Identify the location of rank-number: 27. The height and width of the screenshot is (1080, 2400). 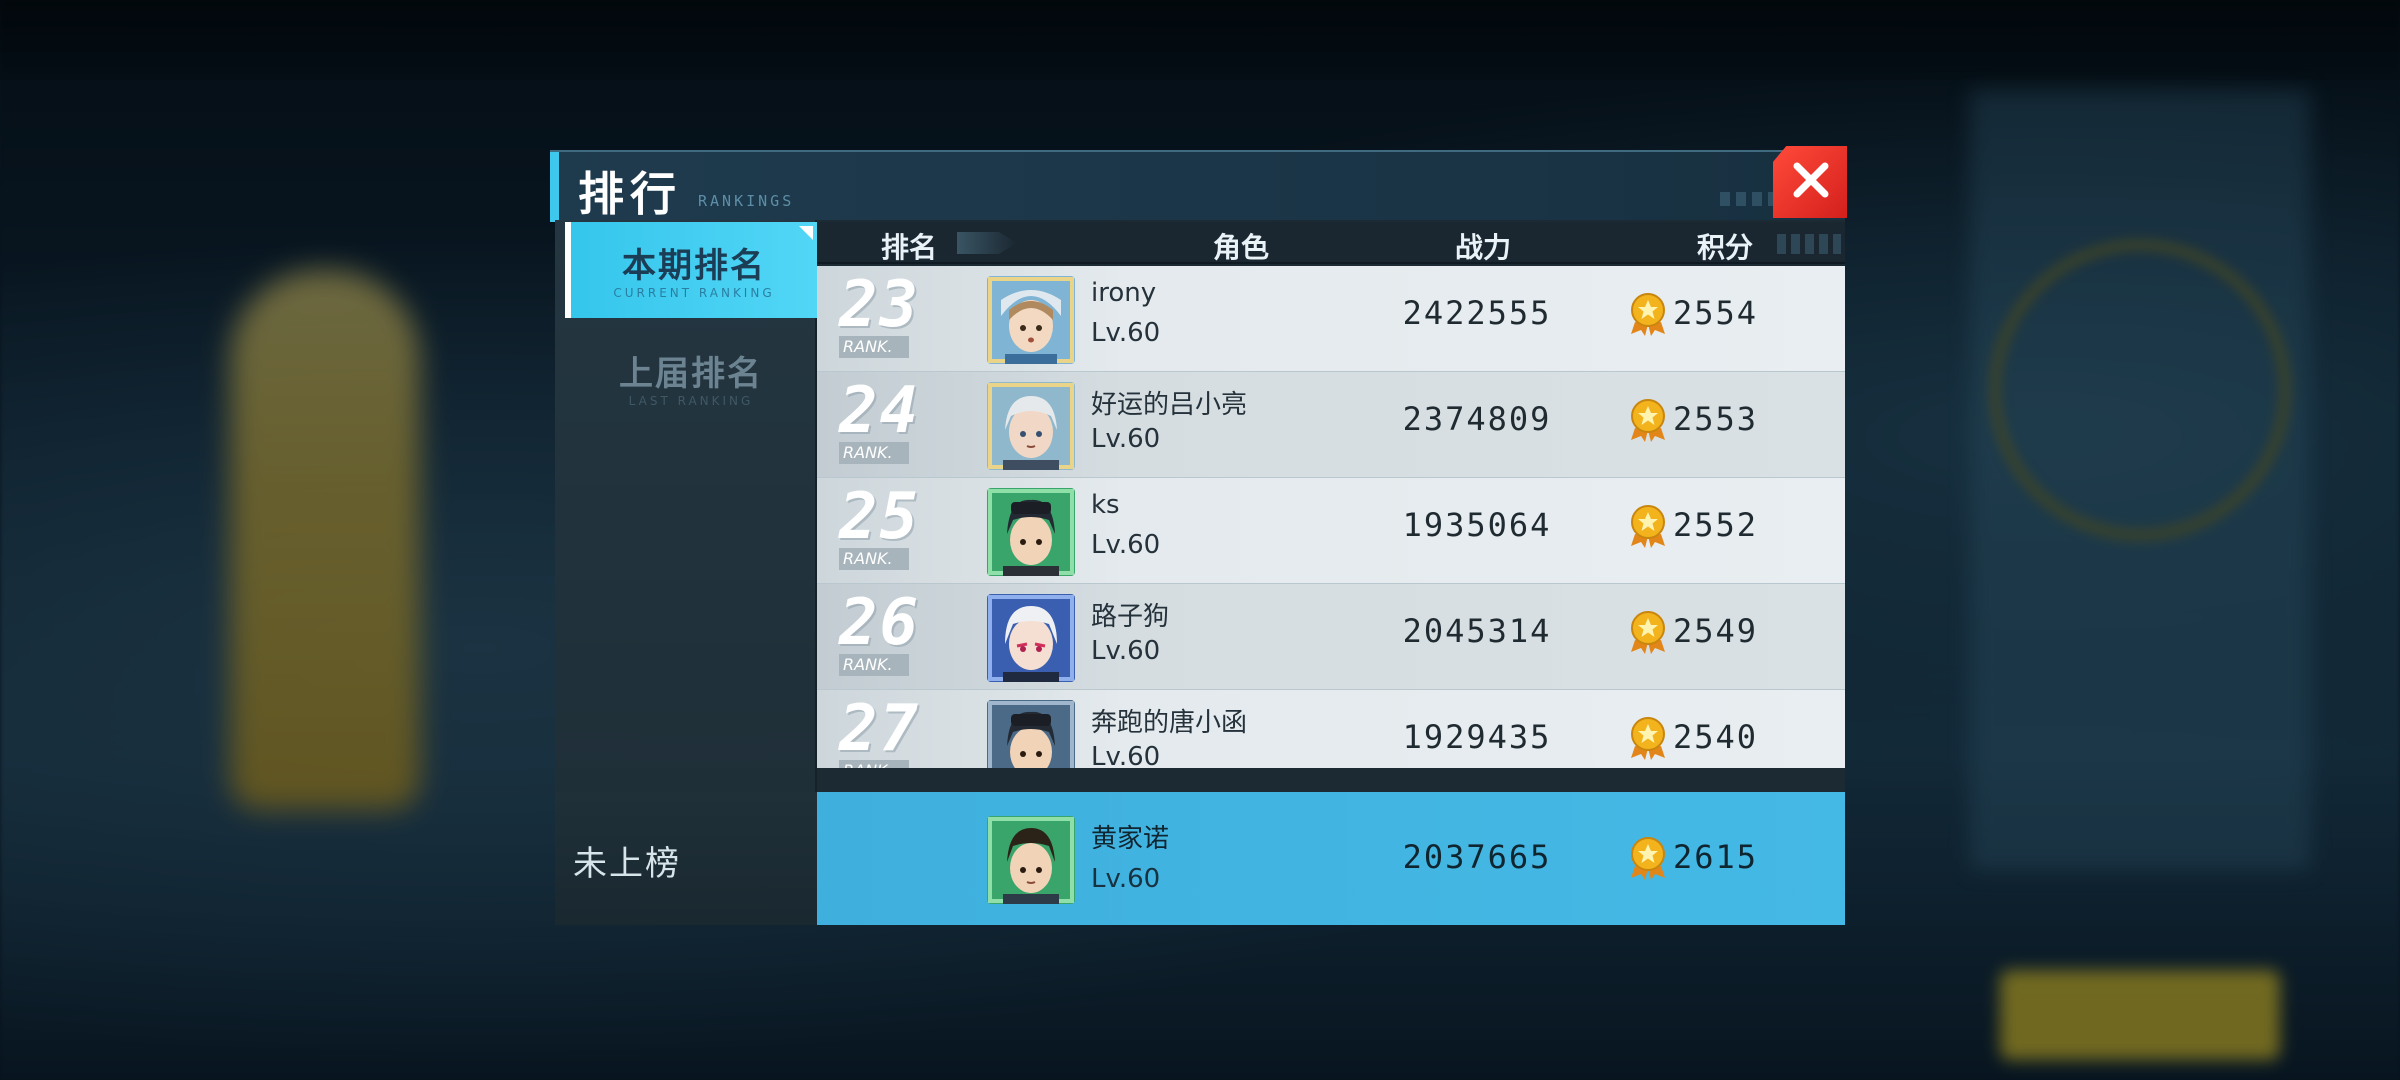
(880, 729).